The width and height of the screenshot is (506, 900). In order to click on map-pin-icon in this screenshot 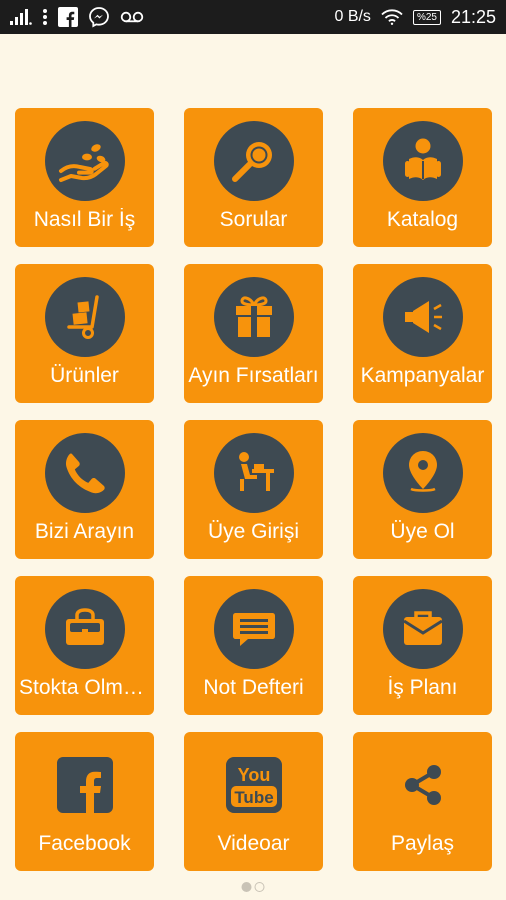, I will do `click(422, 473)`.